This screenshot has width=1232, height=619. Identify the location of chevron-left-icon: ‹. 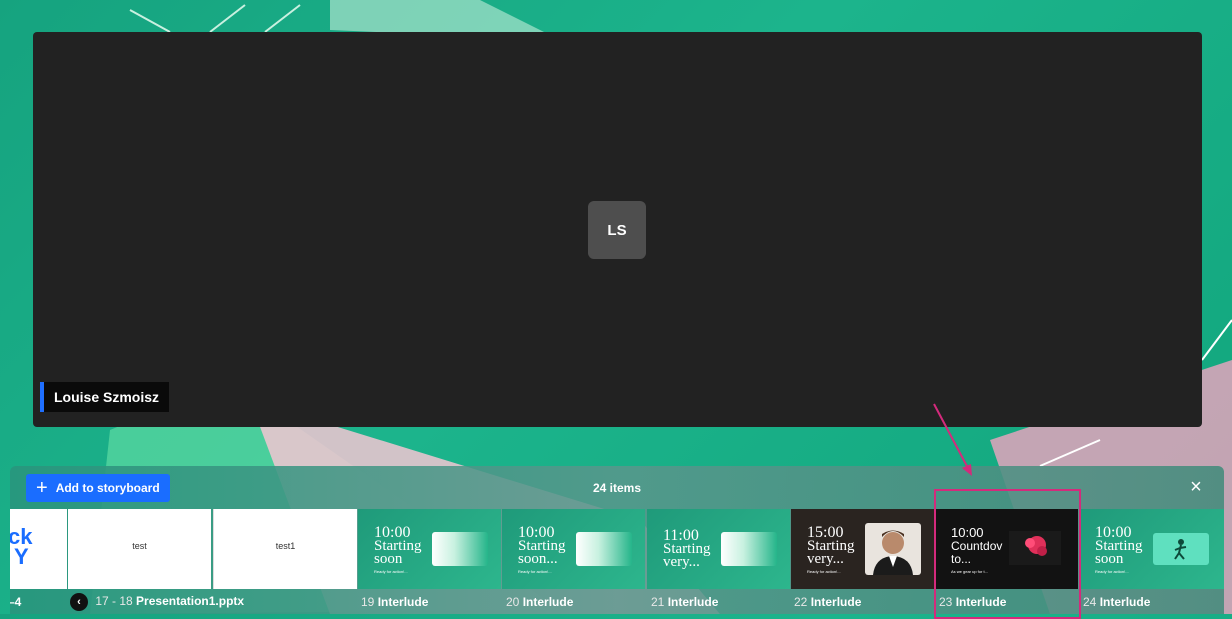
(79, 602).